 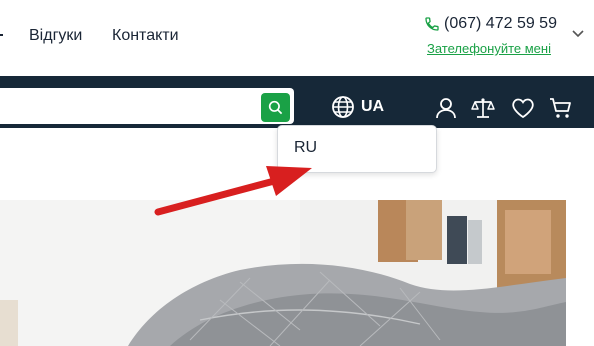 What do you see at coordinates (1, 35) in the screenshot?
I see `nav-separator` at bounding box center [1, 35].